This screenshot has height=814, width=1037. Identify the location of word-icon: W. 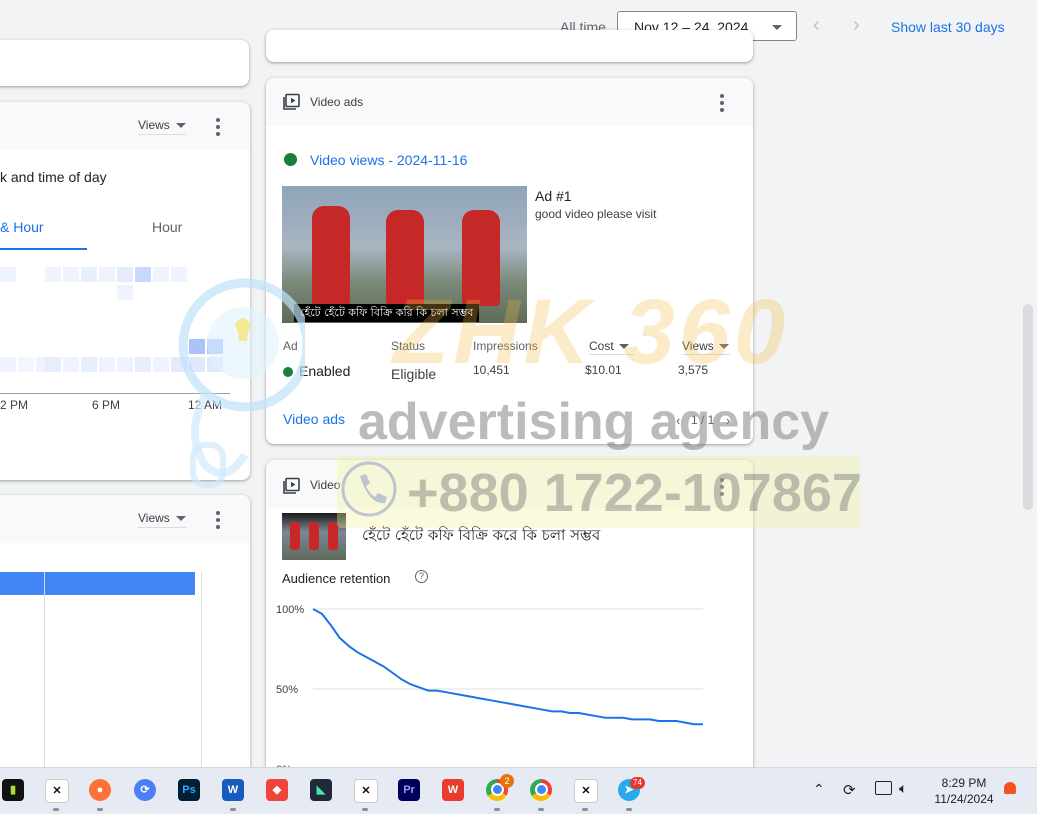
(233, 790).